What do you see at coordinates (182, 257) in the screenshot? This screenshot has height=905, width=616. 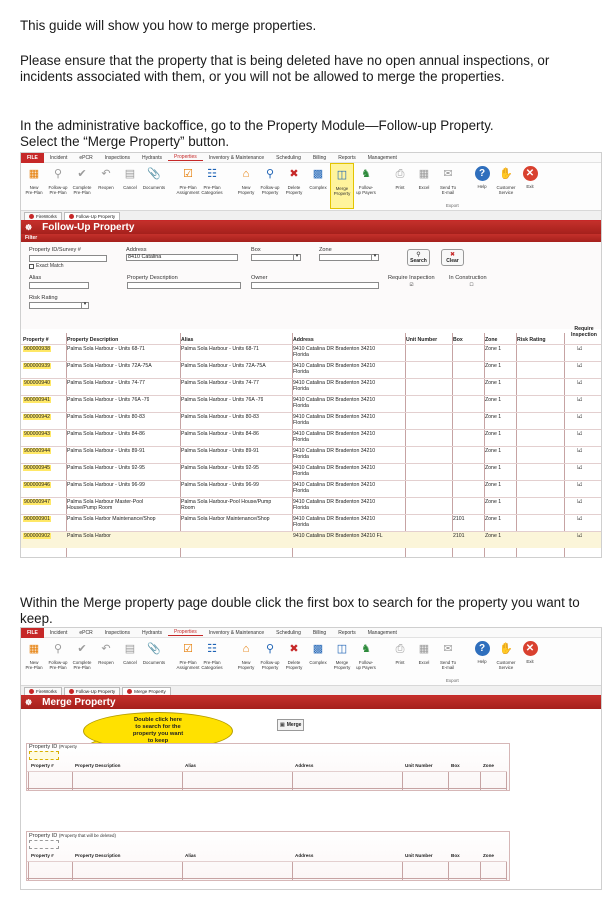 I see `address-input: 8410 Catalina` at bounding box center [182, 257].